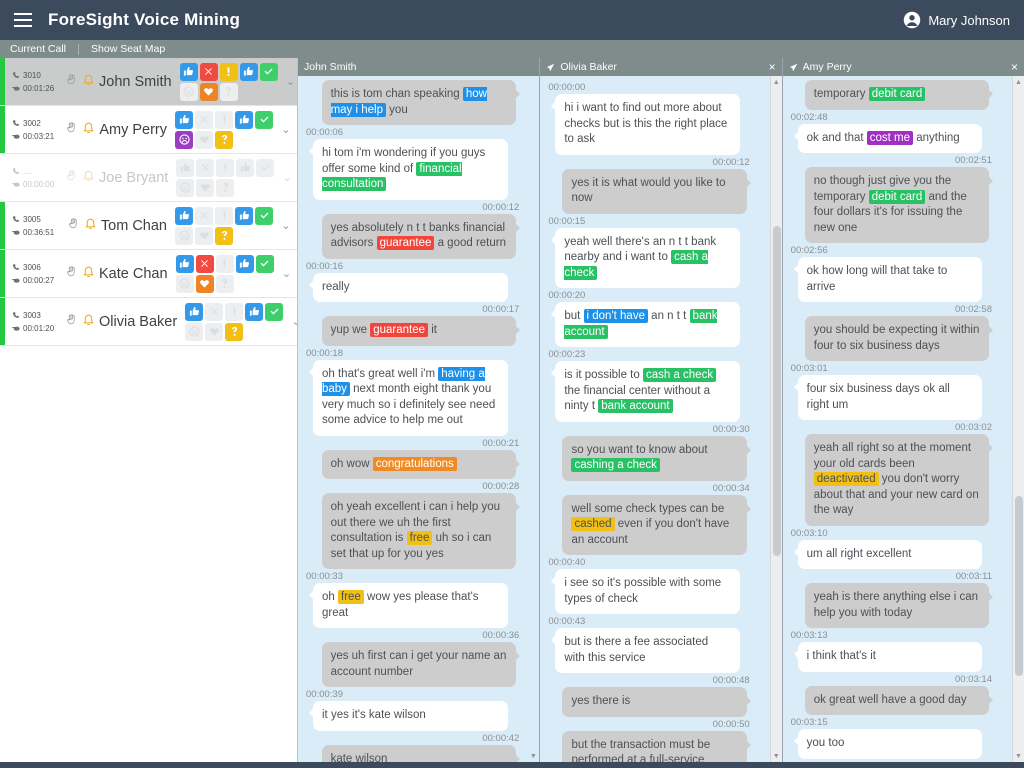 The width and height of the screenshot is (1024, 768). I want to click on call-list-item-amy-perry: 3002 00:03:21 Amy Perry ⌄, so click(148, 130).